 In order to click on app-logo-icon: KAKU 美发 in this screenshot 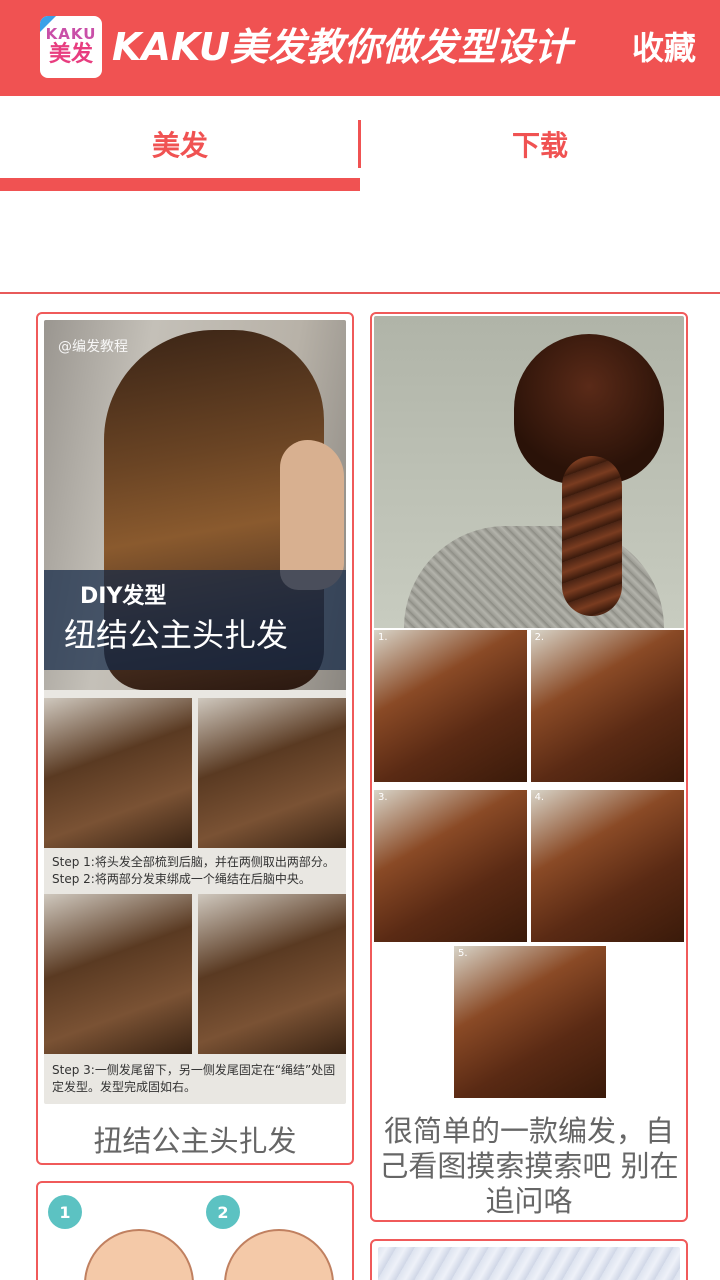, I will do `click(71, 47)`.